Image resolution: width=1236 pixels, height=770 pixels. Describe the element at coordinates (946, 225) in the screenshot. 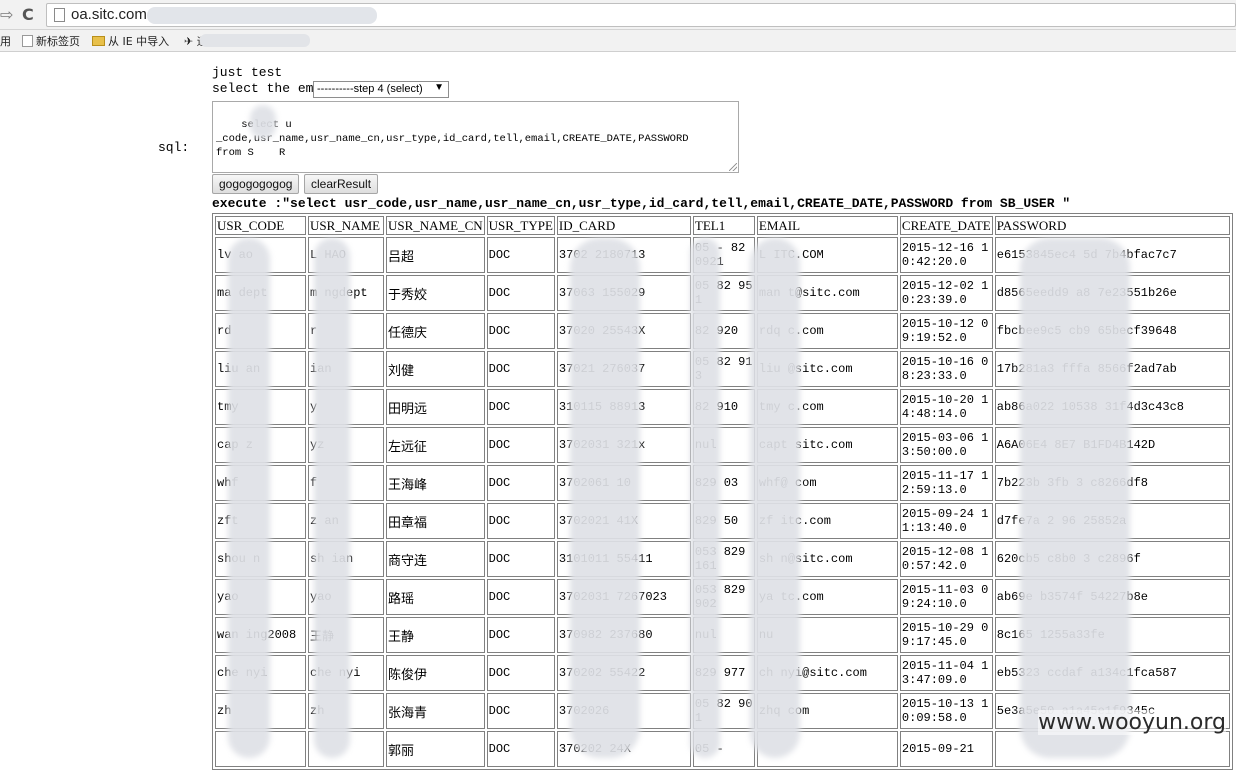

I see `column-header: CREATE_DATE` at that location.